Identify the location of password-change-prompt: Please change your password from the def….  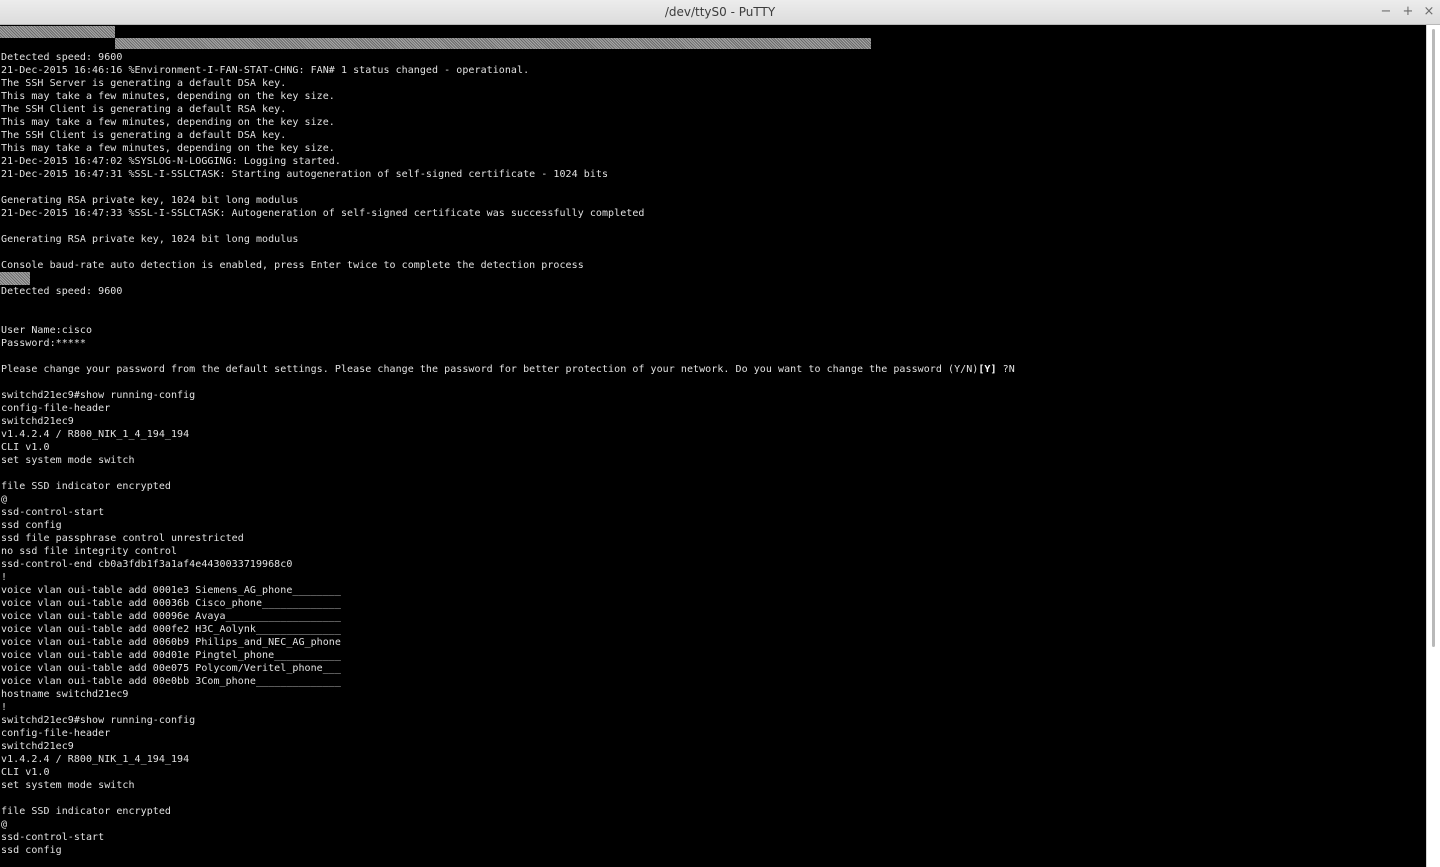
(508, 369).